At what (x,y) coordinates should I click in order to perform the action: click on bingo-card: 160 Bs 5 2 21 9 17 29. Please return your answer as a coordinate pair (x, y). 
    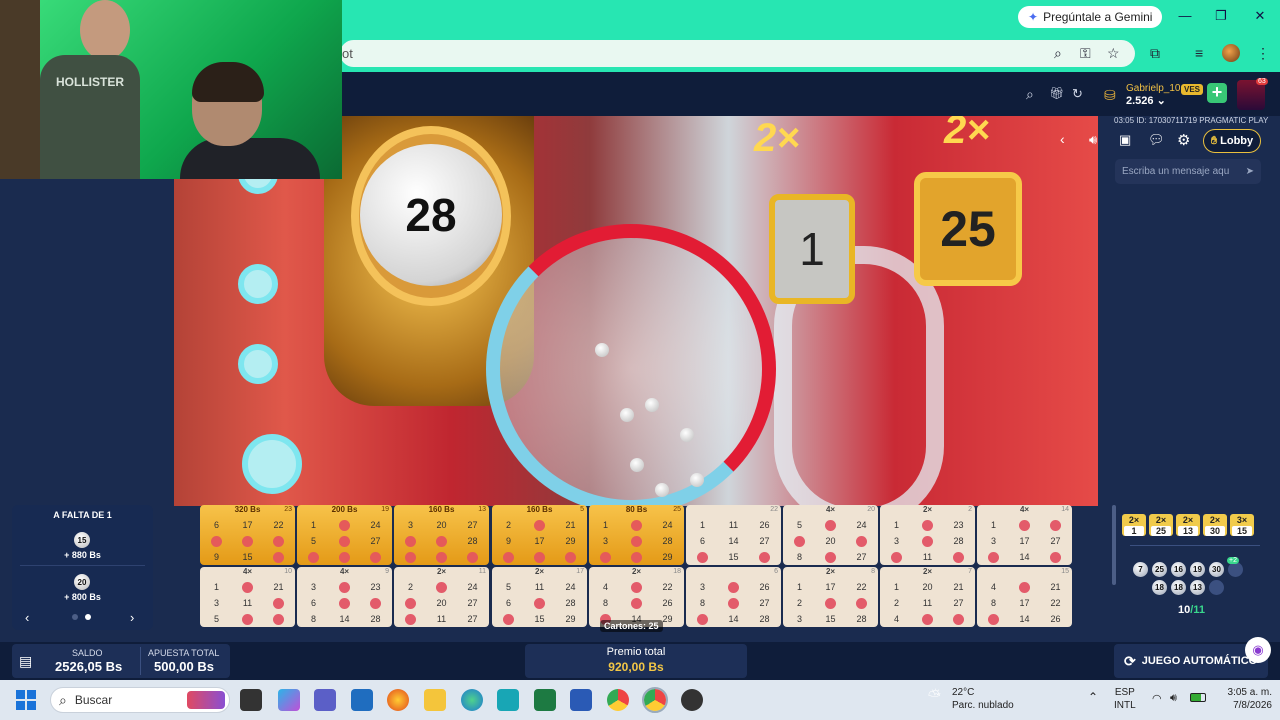
    Looking at the image, I should click on (539, 535).